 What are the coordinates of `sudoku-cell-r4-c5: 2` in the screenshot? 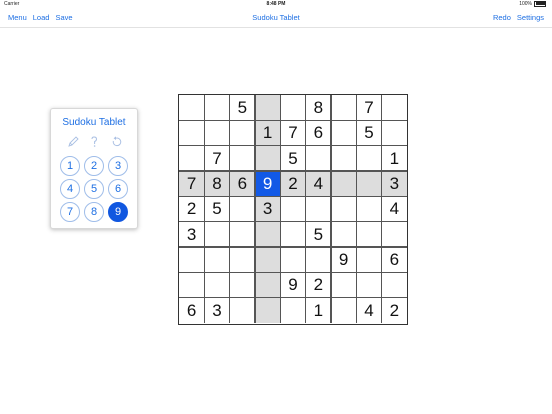 It's located at (293, 184).